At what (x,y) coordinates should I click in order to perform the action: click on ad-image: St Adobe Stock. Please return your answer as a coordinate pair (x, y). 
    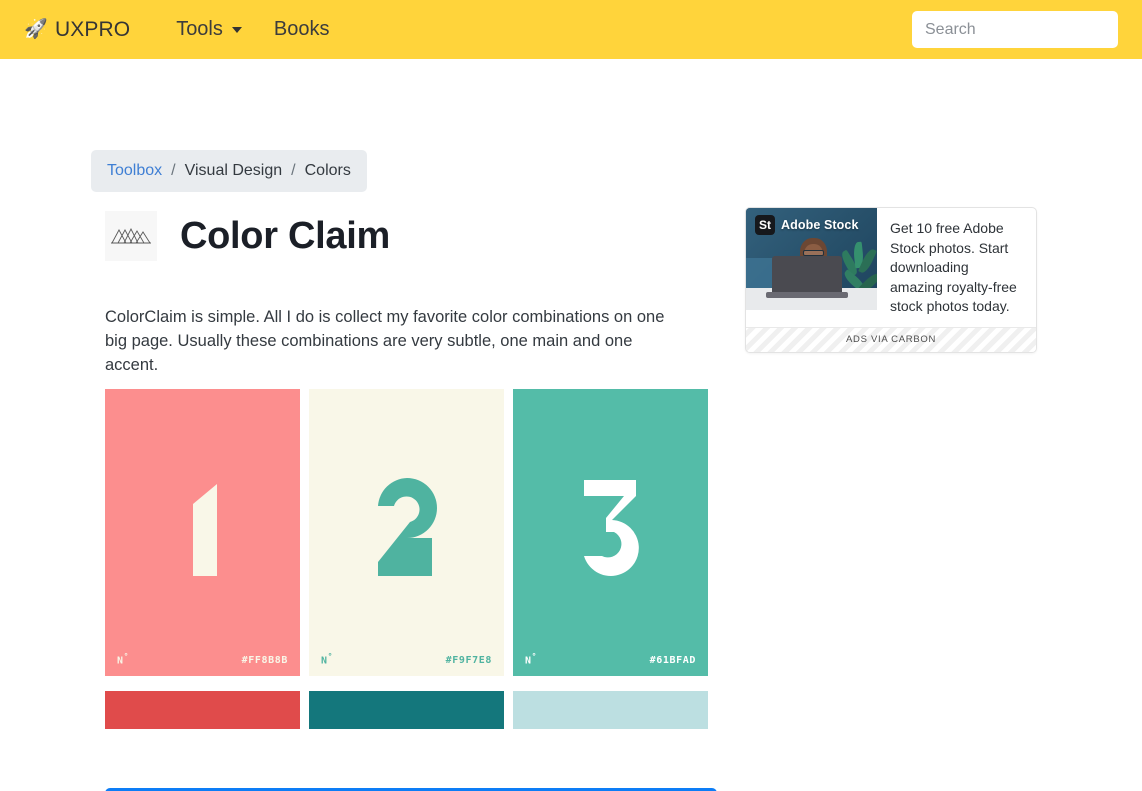
    Looking at the image, I should click on (811, 259).